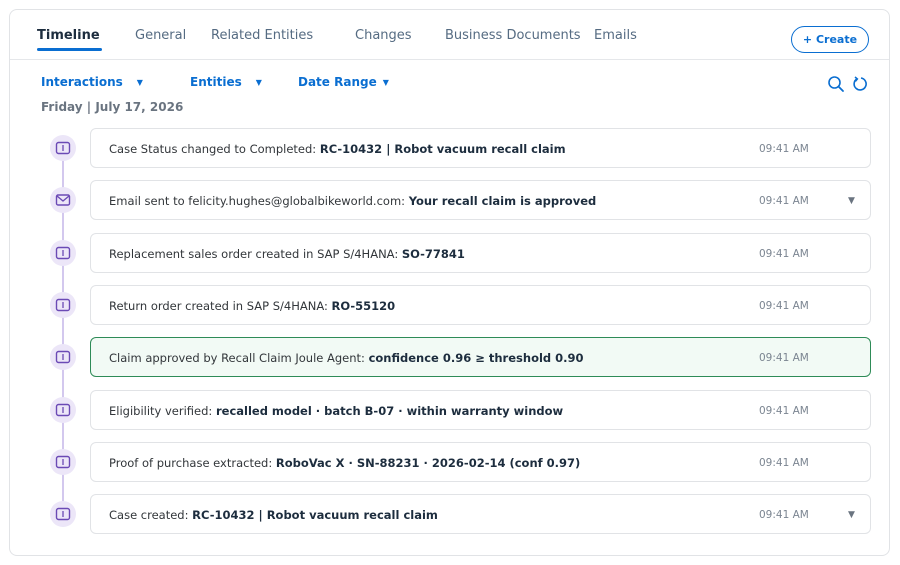  Describe the element at coordinates (830, 39) in the screenshot. I see `create-button: + Create` at that location.